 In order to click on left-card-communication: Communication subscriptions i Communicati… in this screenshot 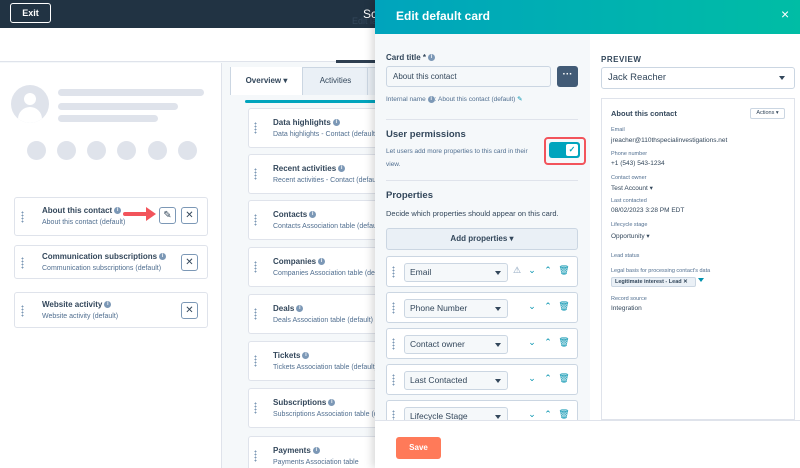, I will do `click(111, 262)`.